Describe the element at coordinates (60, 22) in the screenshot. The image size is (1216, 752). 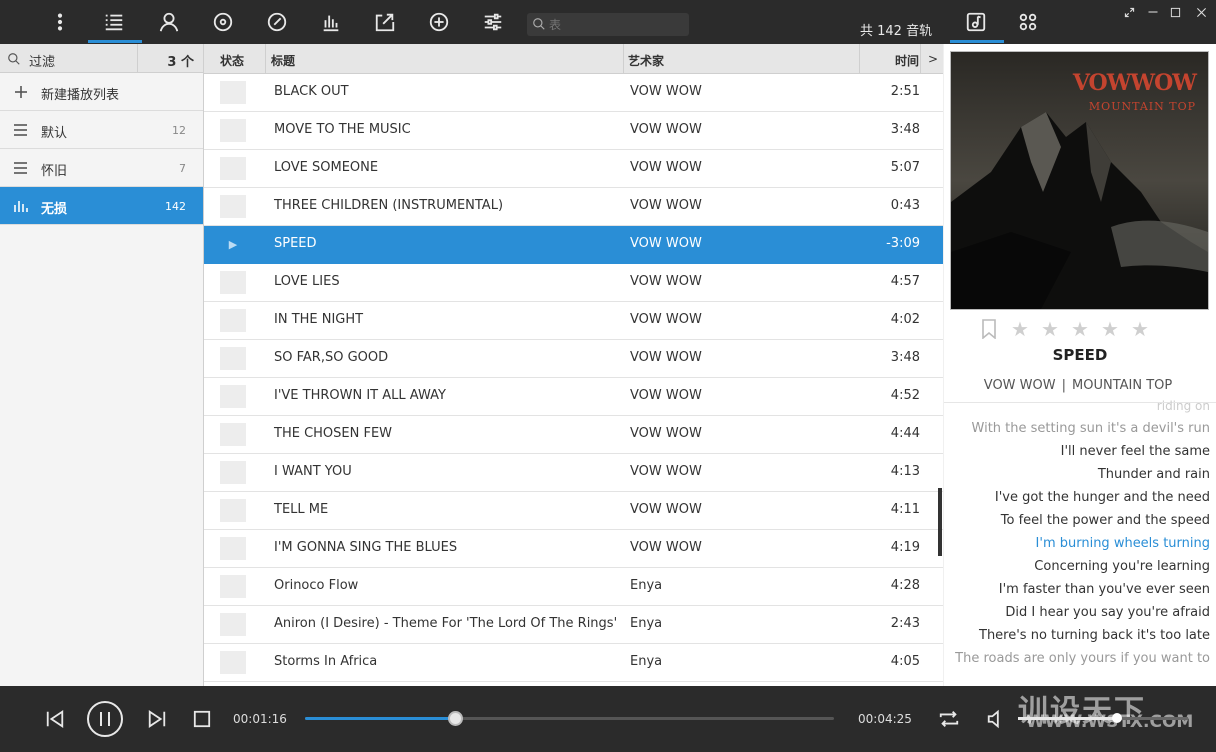
I see `more-icon` at that location.